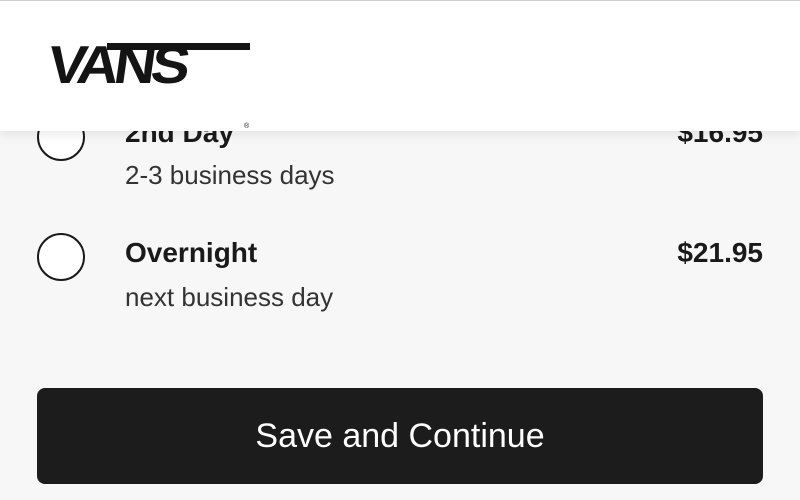 The width and height of the screenshot is (800, 500). Describe the element at coordinates (61, 257) in the screenshot. I see `radio-button-overnight` at that location.